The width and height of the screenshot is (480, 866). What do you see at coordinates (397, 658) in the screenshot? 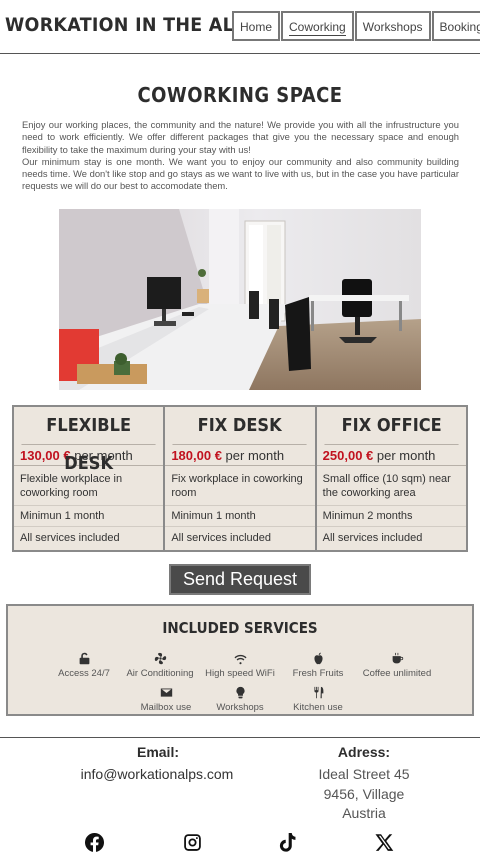
I see `coffee-icon` at bounding box center [397, 658].